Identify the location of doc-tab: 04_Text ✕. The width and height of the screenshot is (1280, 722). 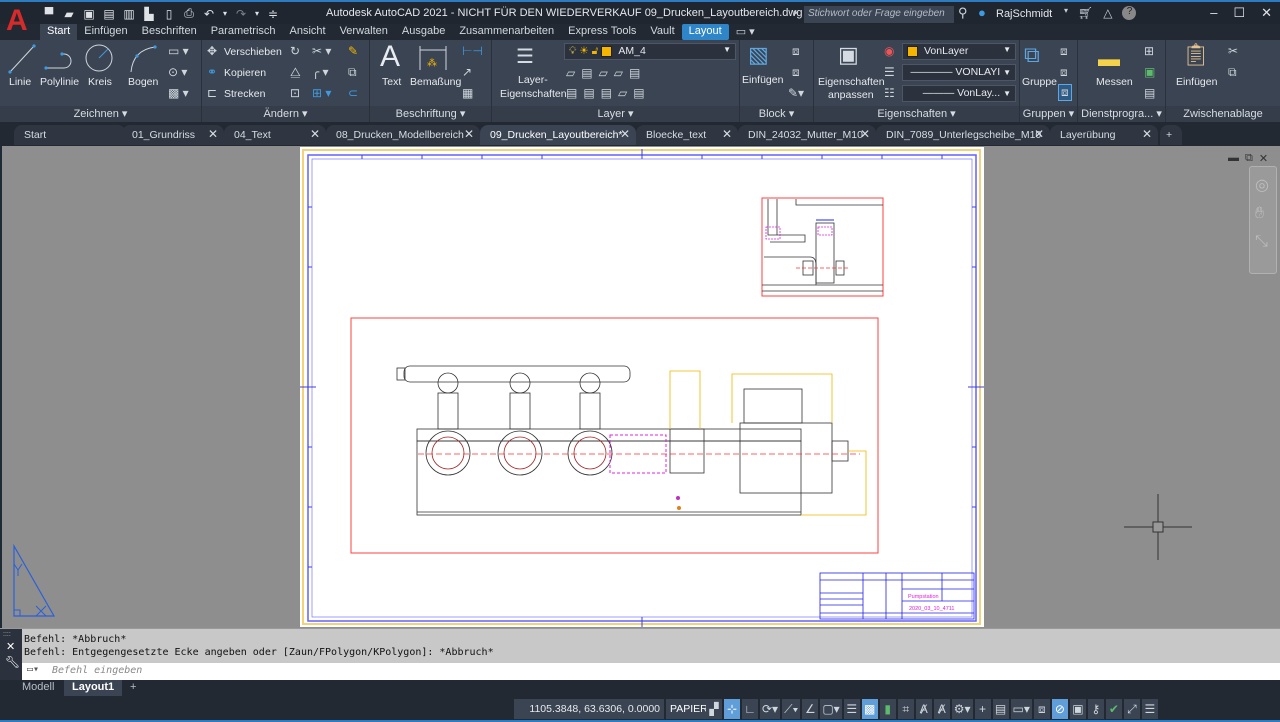
(275, 135).